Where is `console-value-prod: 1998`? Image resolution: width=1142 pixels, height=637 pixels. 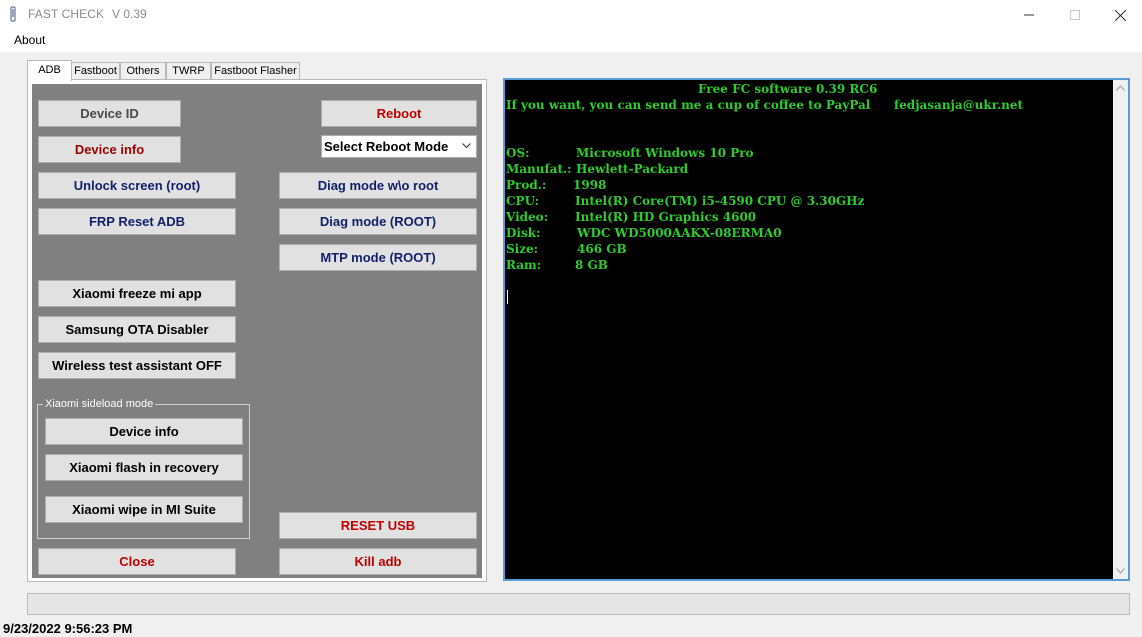
console-value-prod: 1998 is located at coordinates (590, 185).